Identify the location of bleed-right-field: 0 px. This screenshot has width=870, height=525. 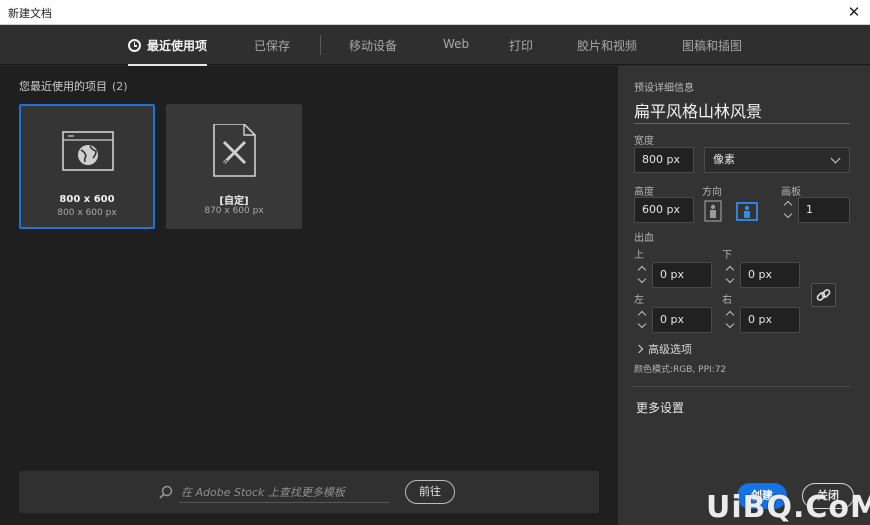
(770, 320).